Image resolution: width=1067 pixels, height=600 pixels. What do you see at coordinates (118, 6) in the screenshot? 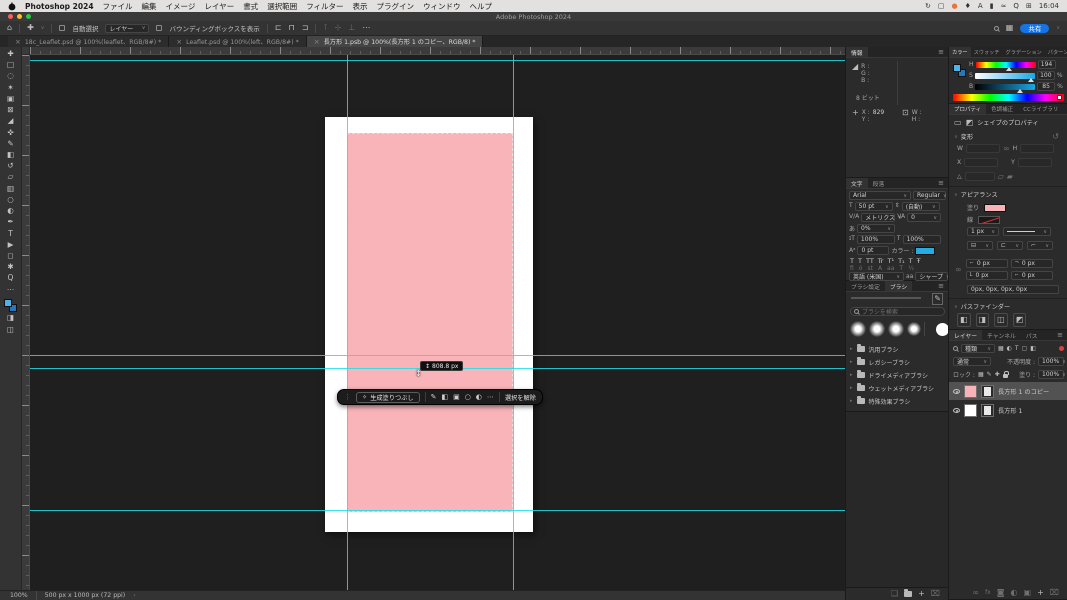
I see `menu-file: ファイル` at bounding box center [118, 6].